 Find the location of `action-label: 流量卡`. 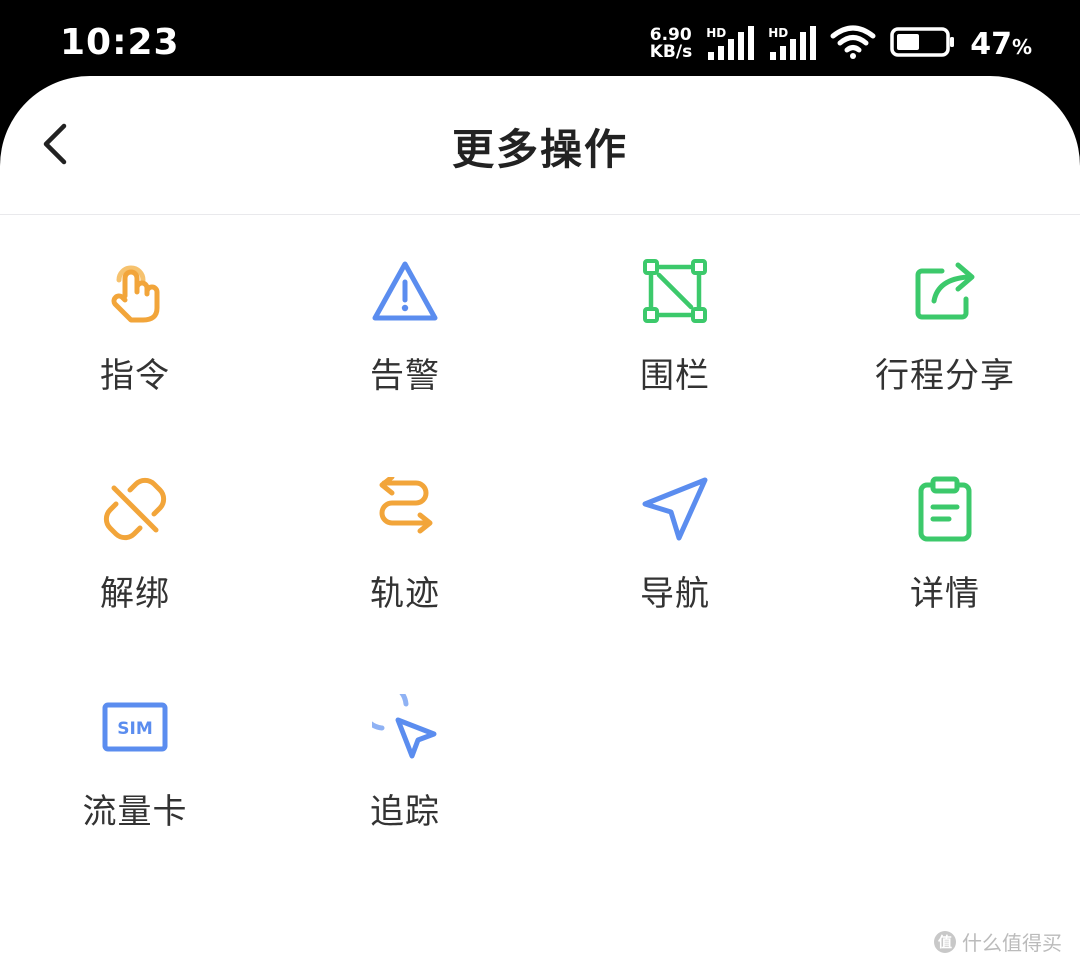

action-label: 流量卡 is located at coordinates (135, 812).